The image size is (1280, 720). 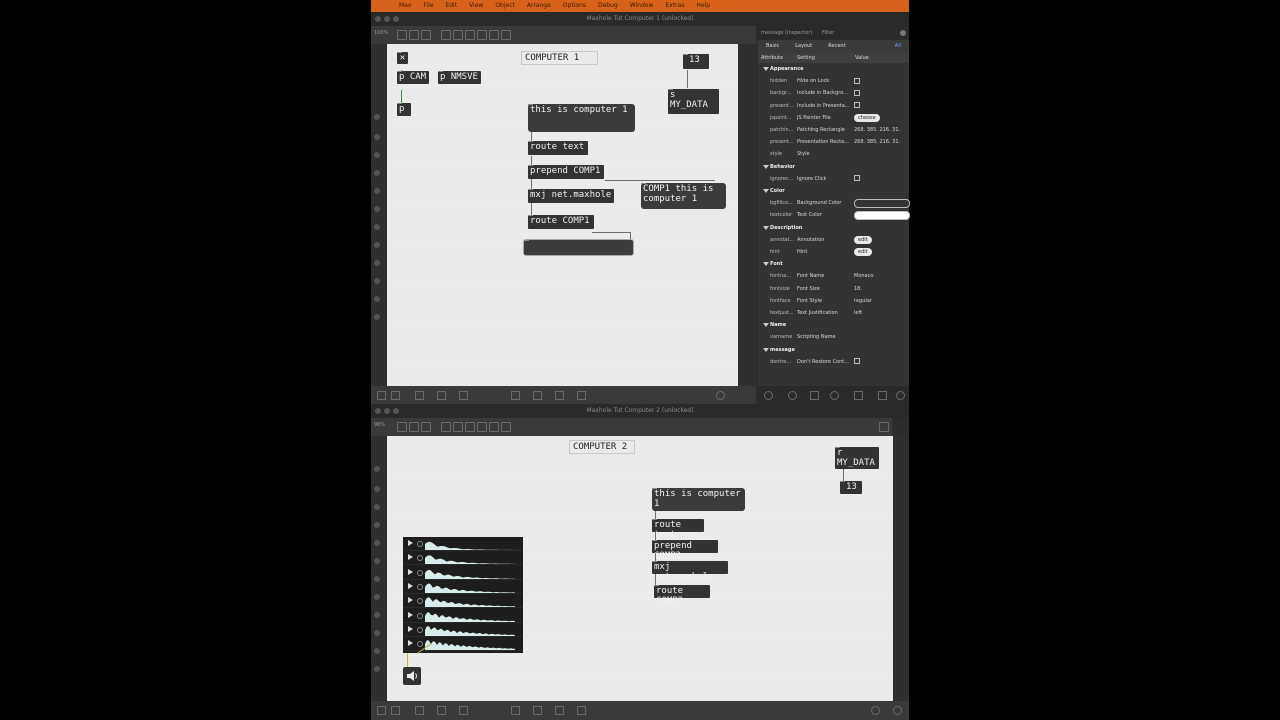 I want to click on menu-edit: Edit, so click(x=451, y=6).